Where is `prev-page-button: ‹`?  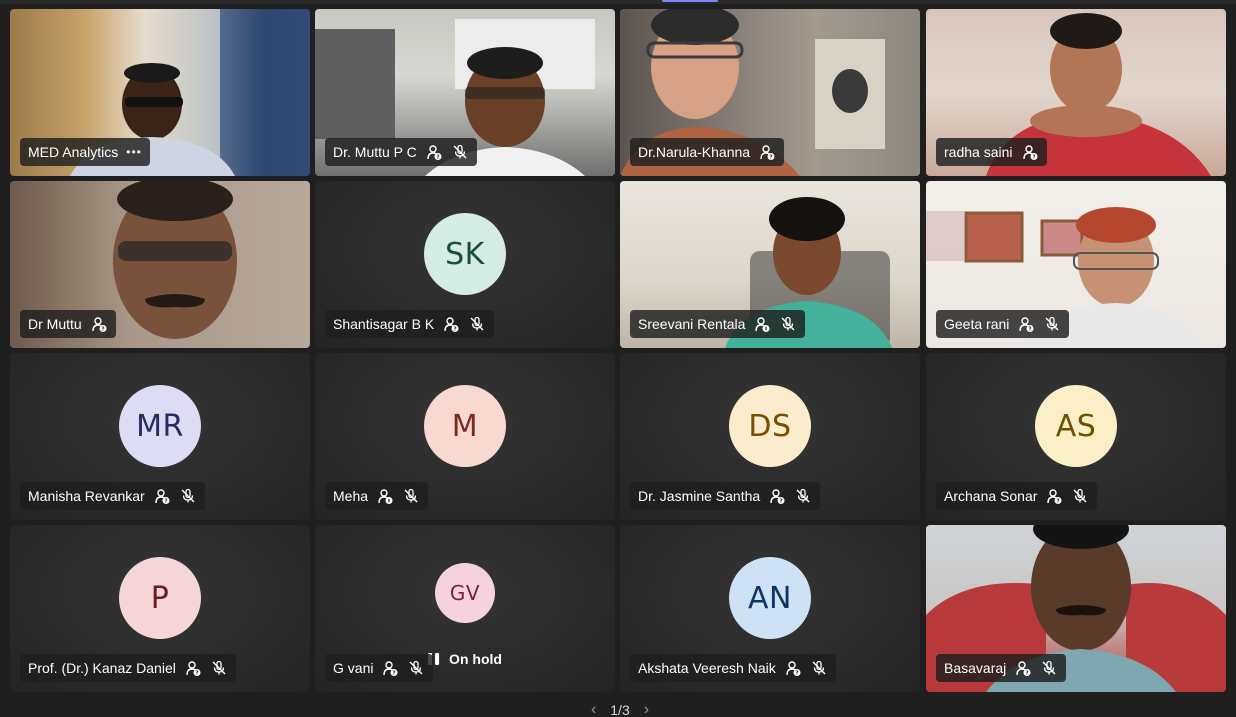
prev-page-button: ‹ is located at coordinates (593, 709).